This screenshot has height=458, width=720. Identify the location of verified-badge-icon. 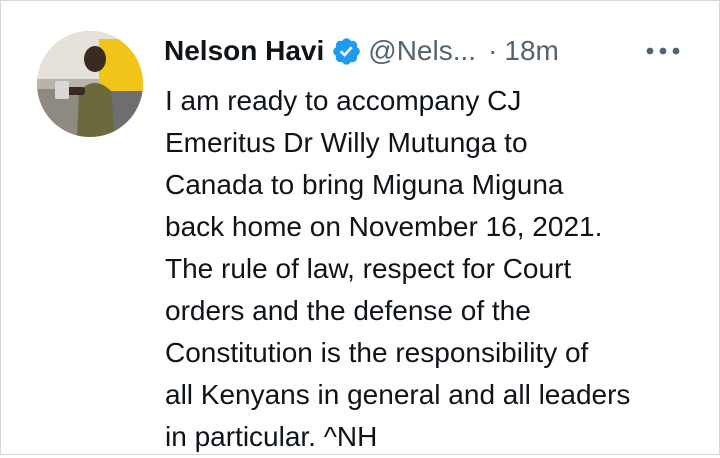
(346, 51).